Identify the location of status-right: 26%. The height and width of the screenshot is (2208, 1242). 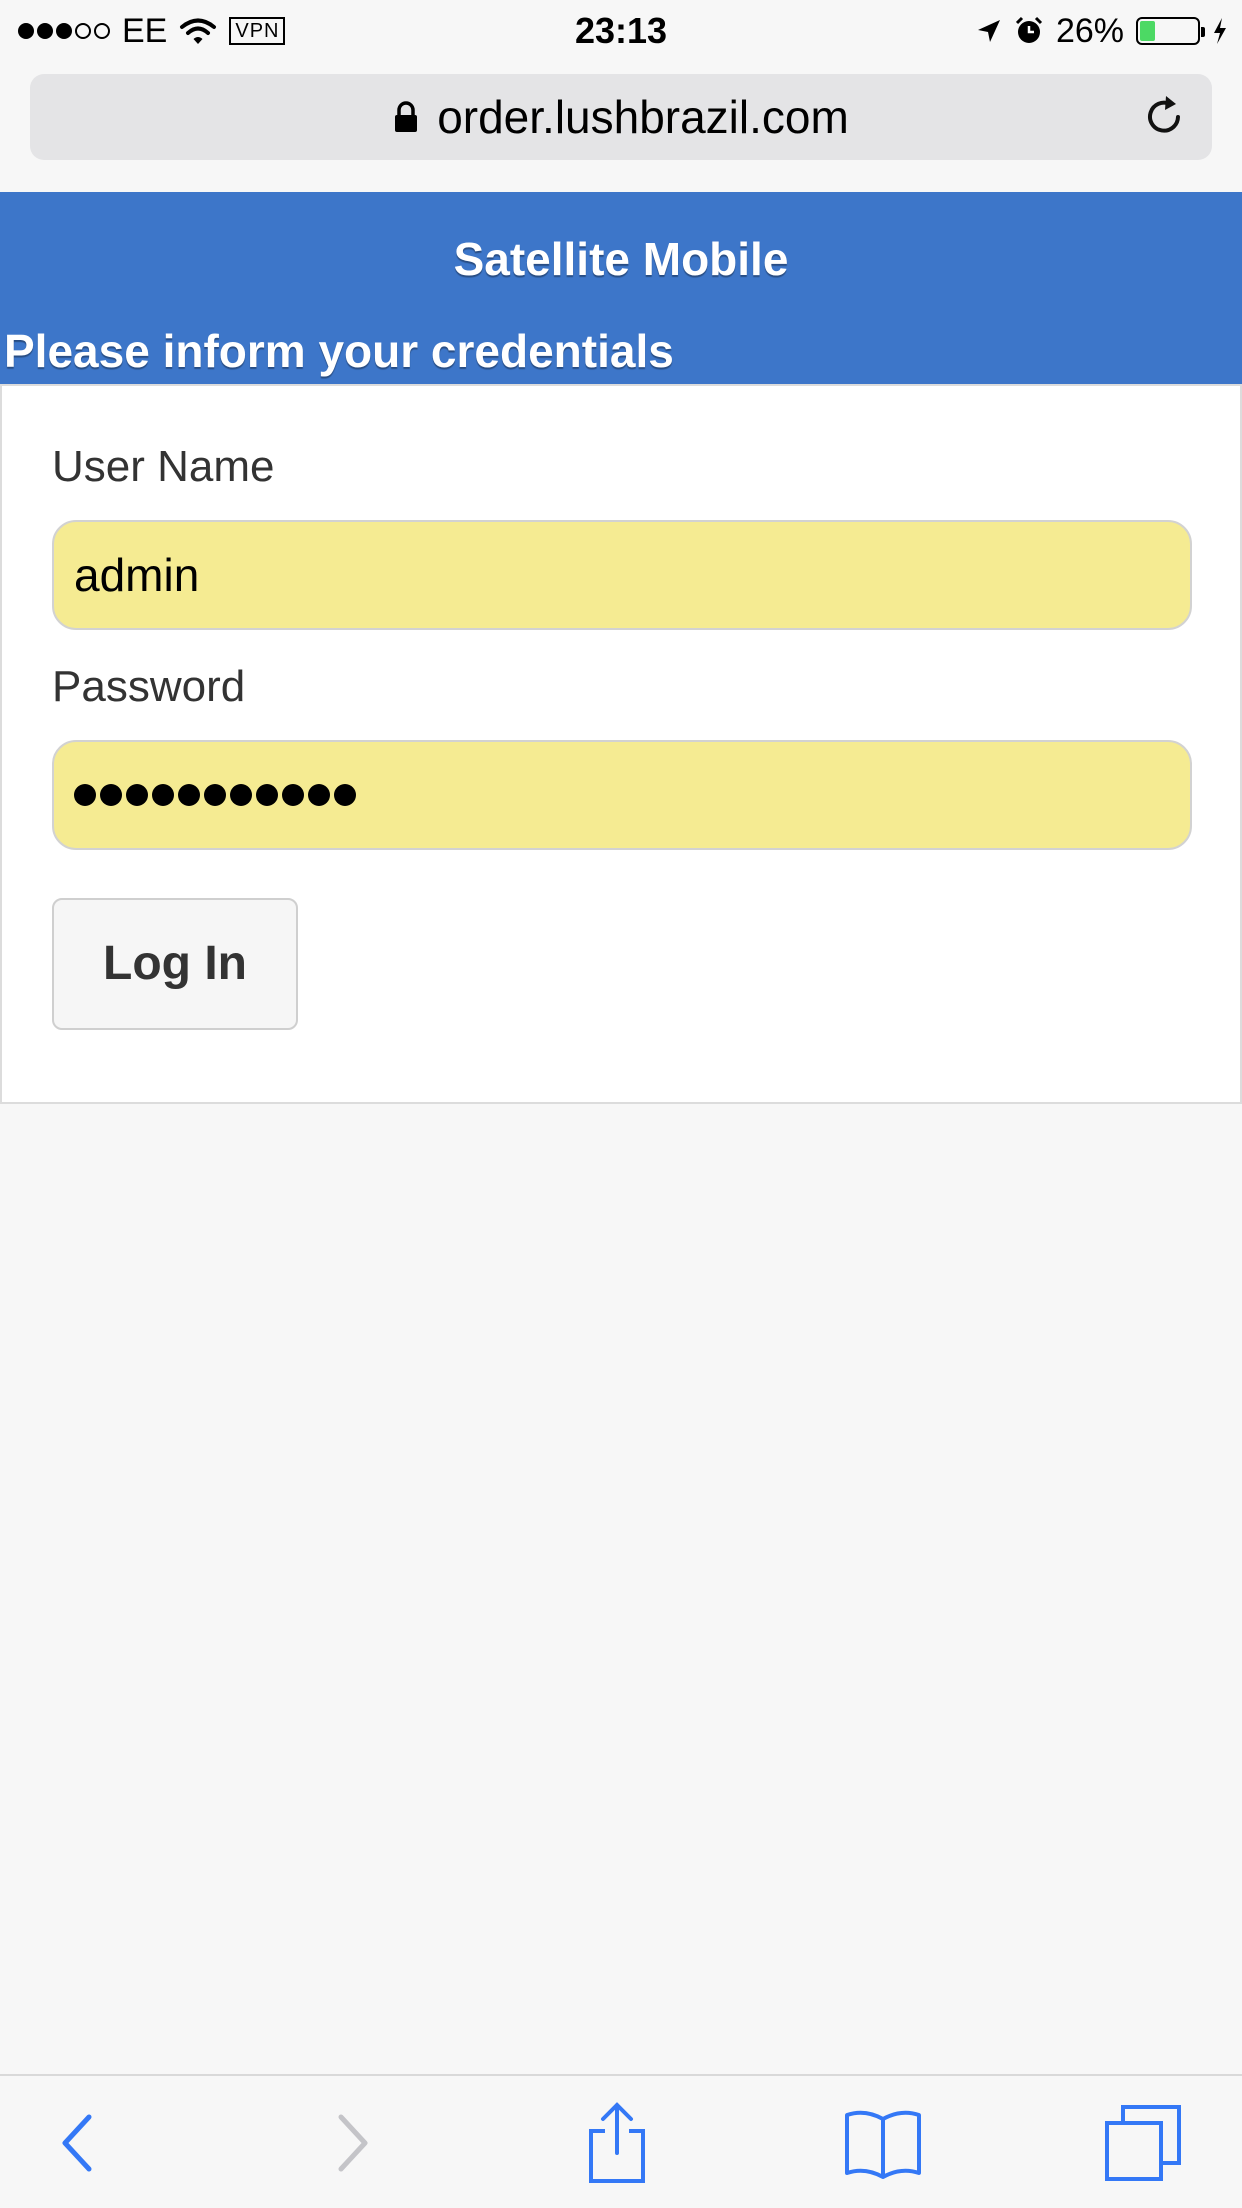
(1102, 31).